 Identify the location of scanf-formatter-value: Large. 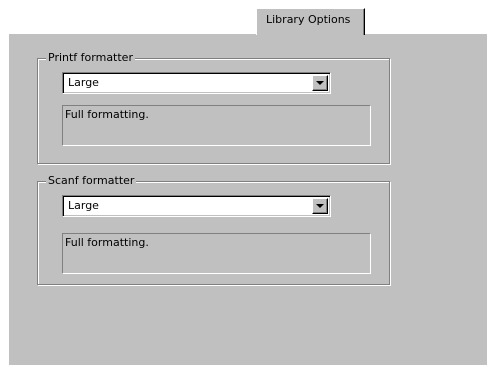
(83, 205).